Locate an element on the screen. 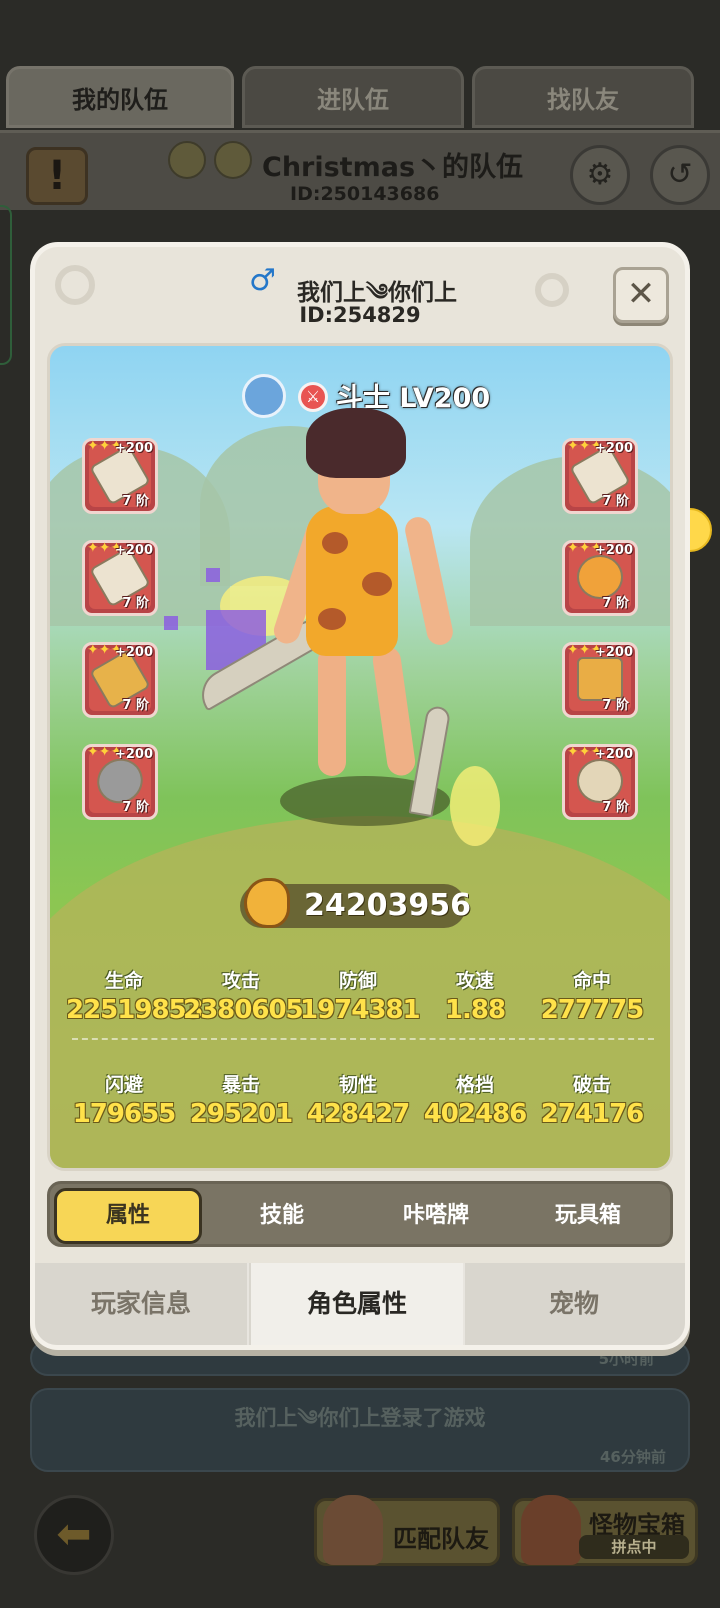 The width and height of the screenshot is (720, 1608). stat-value: 277775 is located at coordinates (592, 1010).